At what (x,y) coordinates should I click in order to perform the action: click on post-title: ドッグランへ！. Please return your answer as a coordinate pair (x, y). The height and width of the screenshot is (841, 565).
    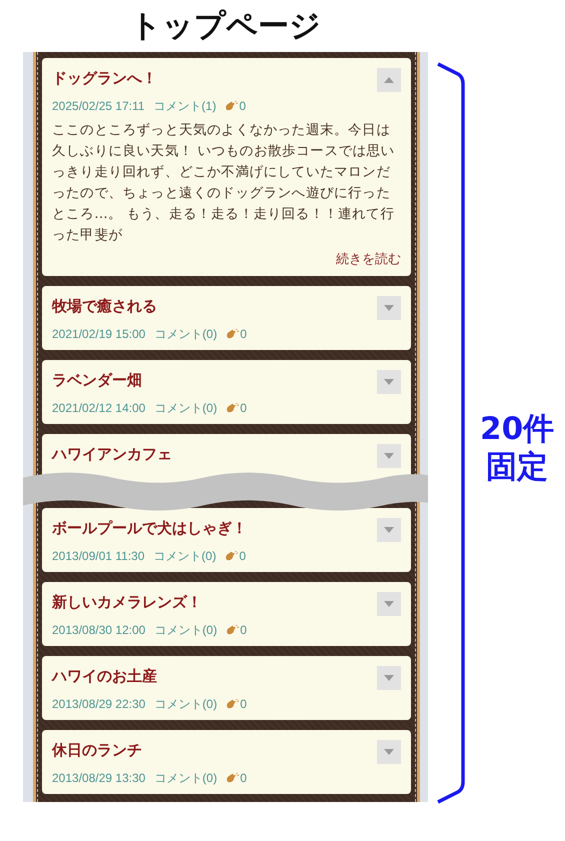
    Looking at the image, I should click on (104, 78).